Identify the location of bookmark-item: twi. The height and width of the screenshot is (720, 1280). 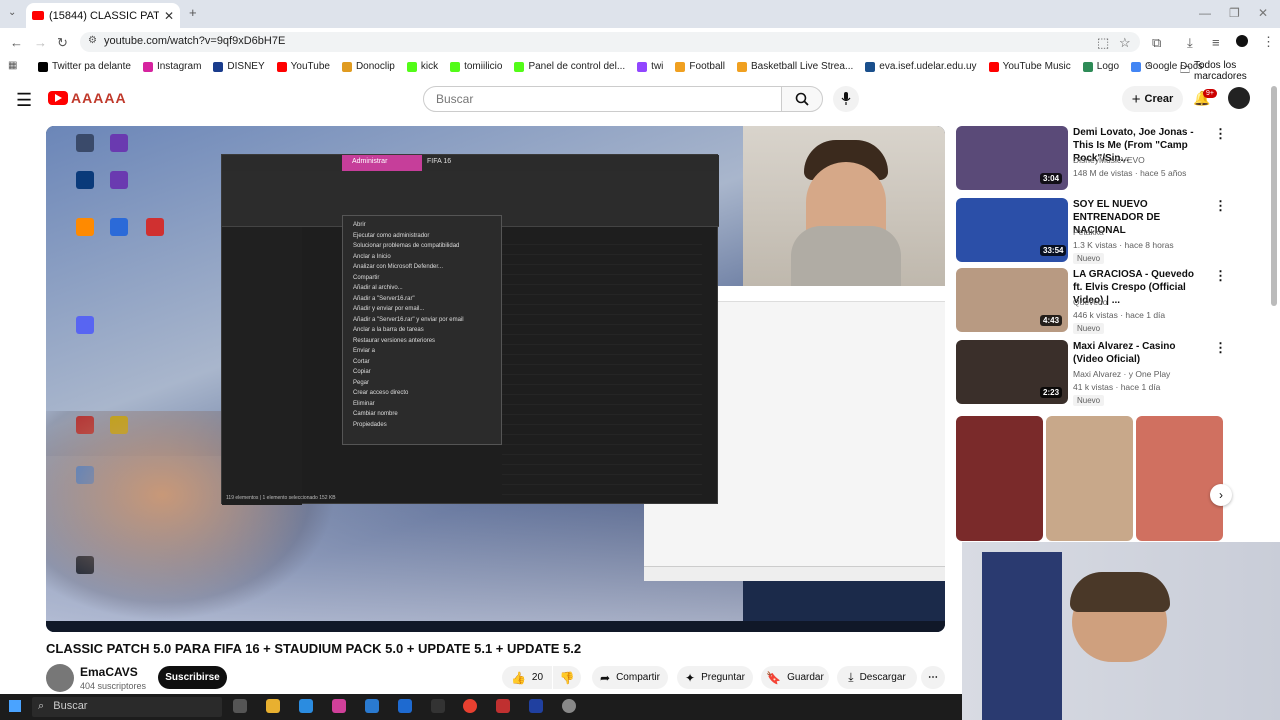
(650, 66).